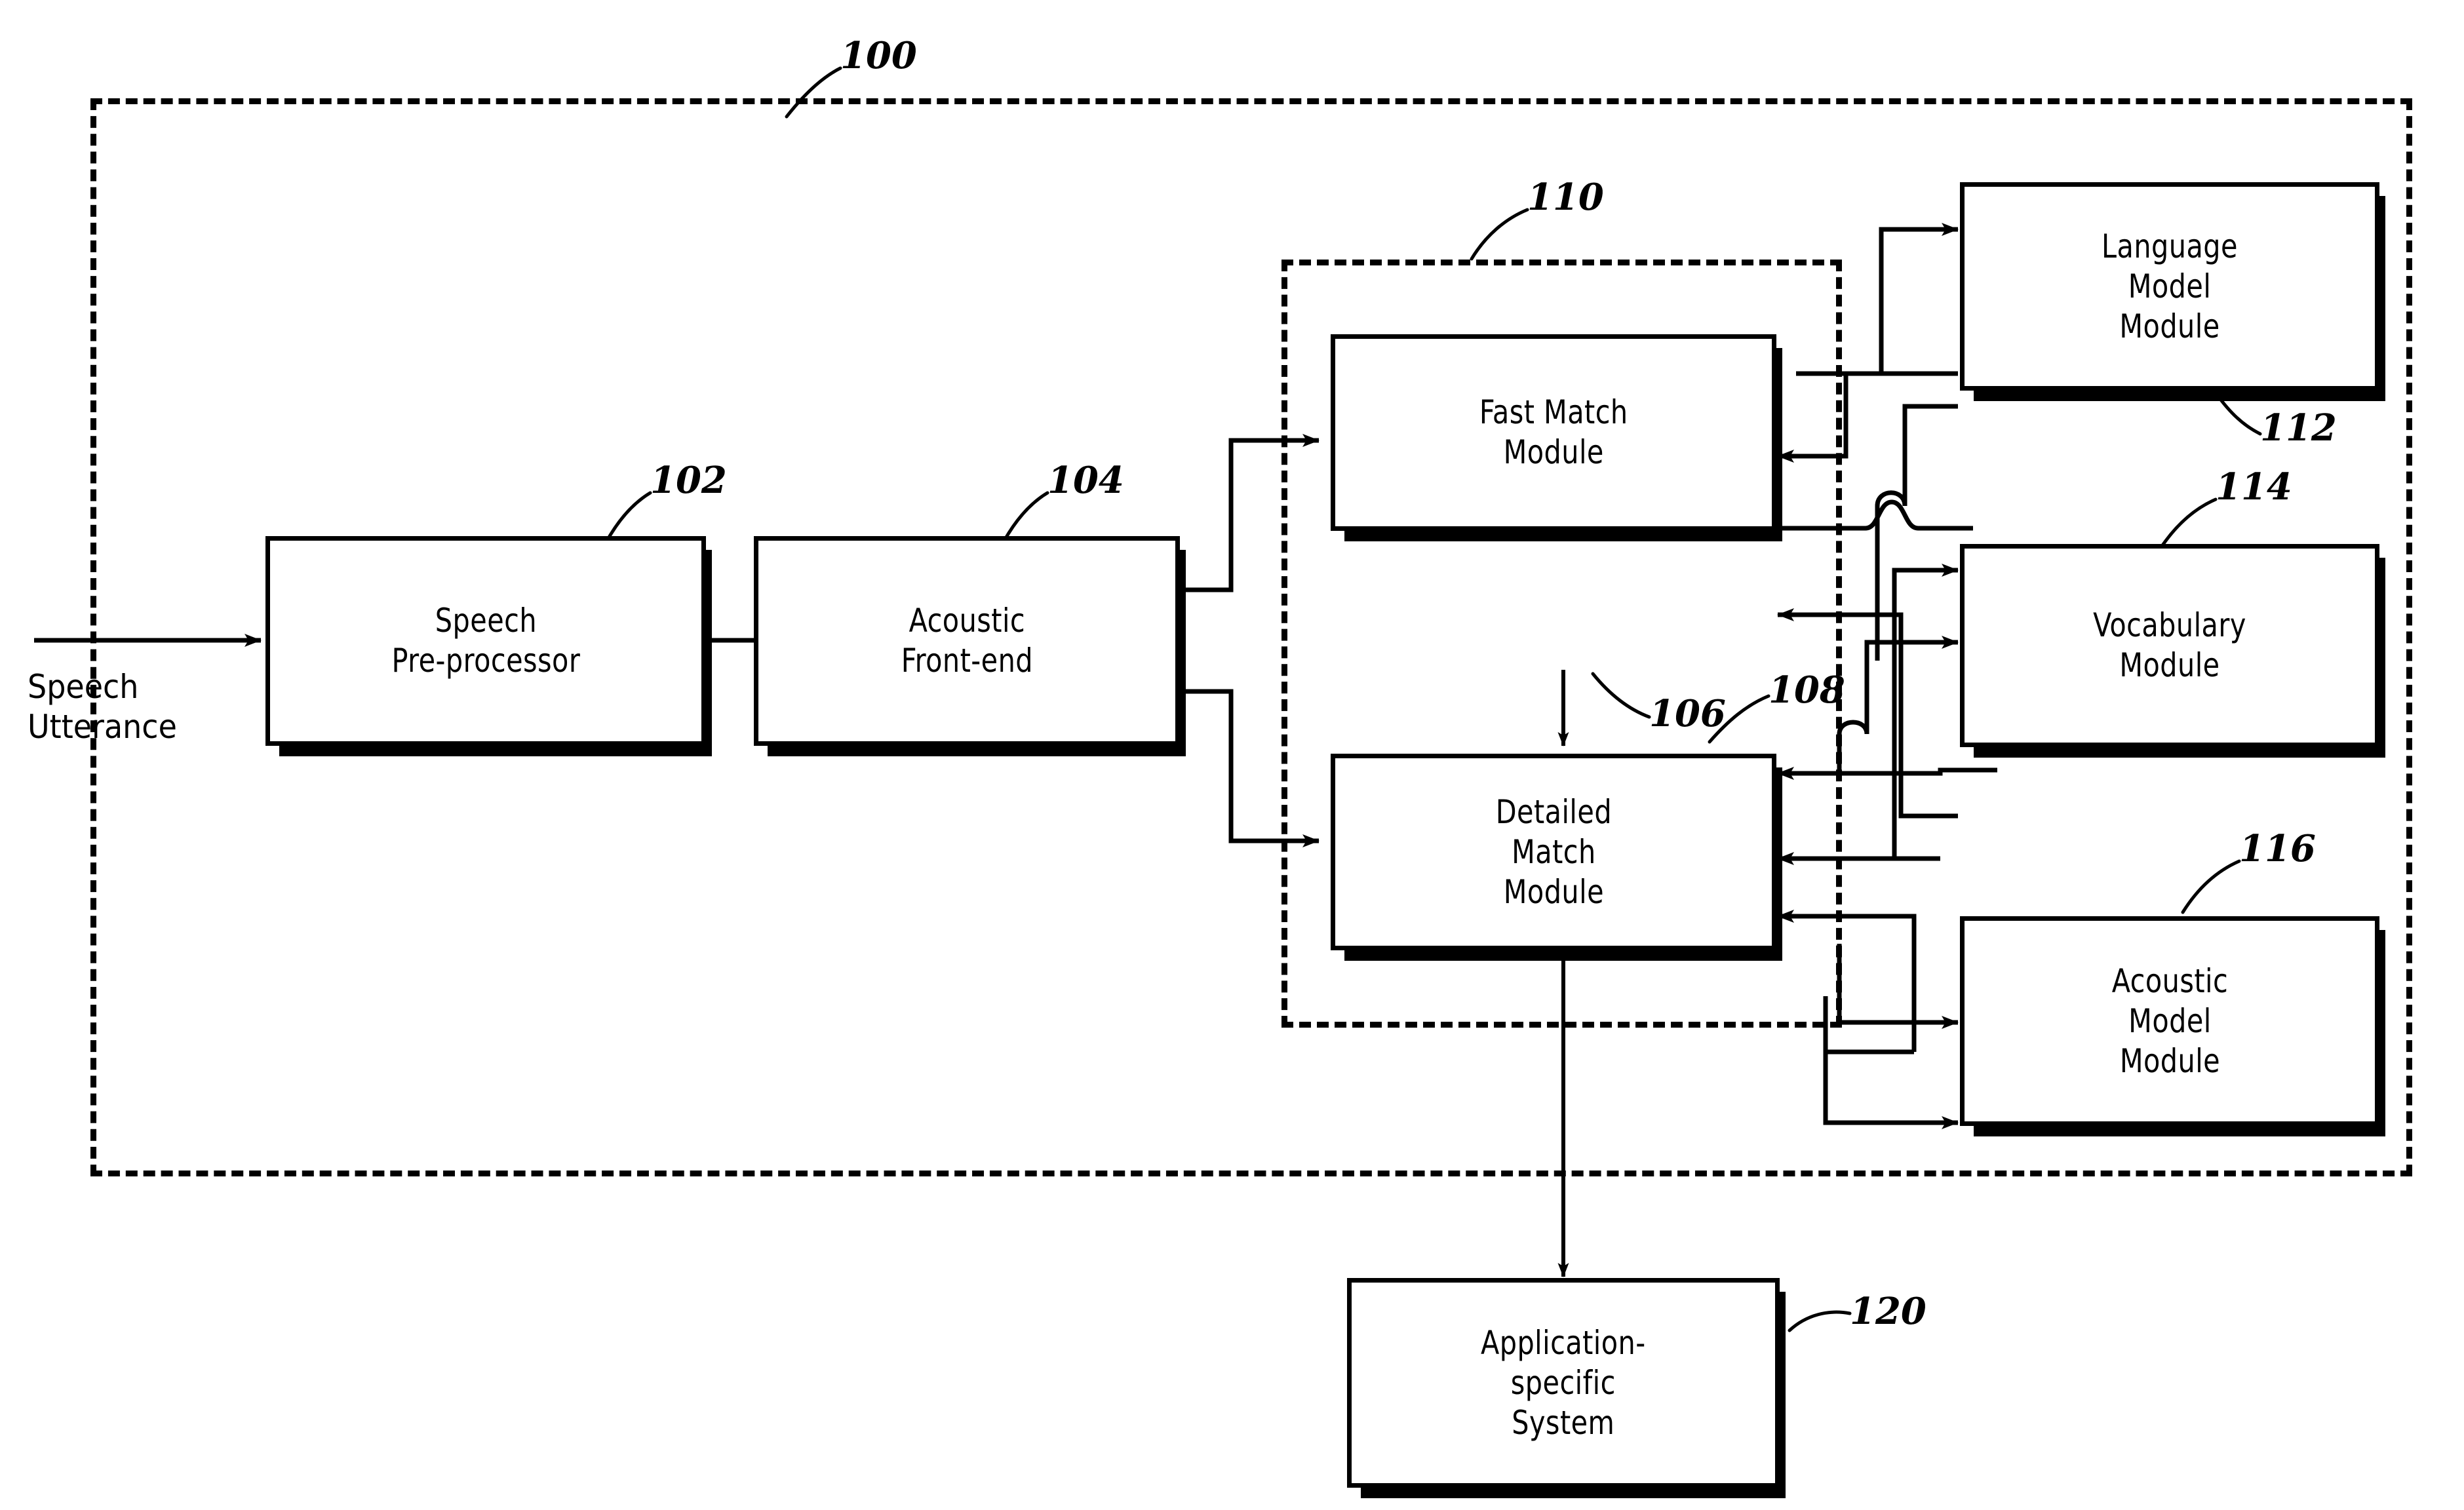 Image resolution: width=2464 pixels, height=1510 pixels. Describe the element at coordinates (2254, 487) in the screenshot. I see `ref-numeral-114: 114` at that location.